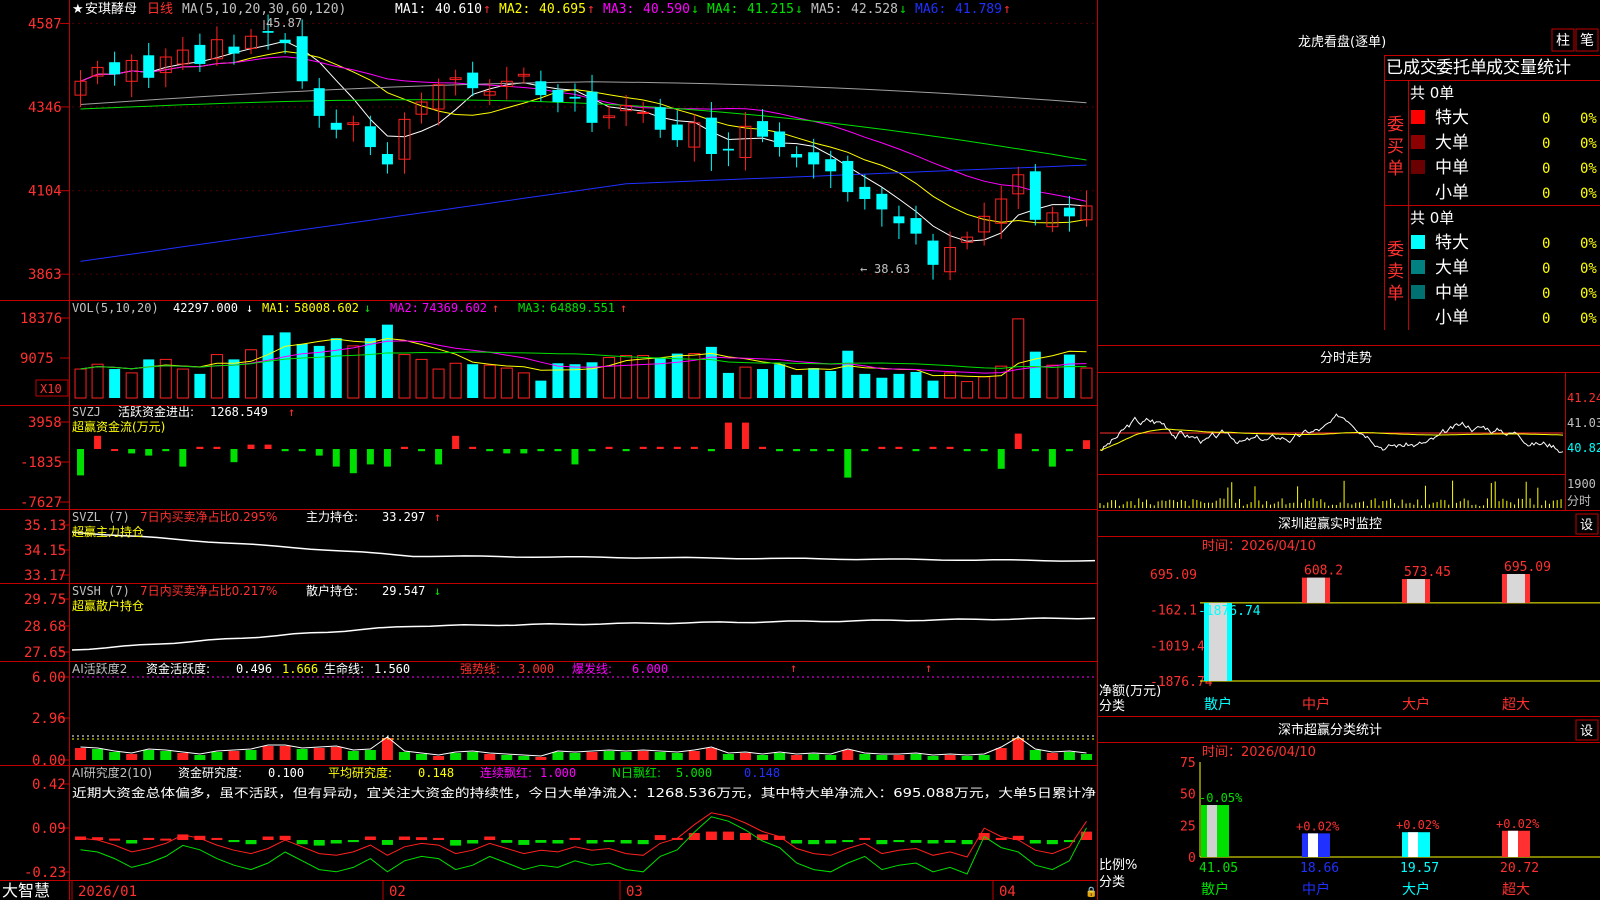 The image size is (1600, 900). What do you see at coordinates (1091, 892) in the screenshot?
I see `lock-icon: 🔒` at bounding box center [1091, 892].